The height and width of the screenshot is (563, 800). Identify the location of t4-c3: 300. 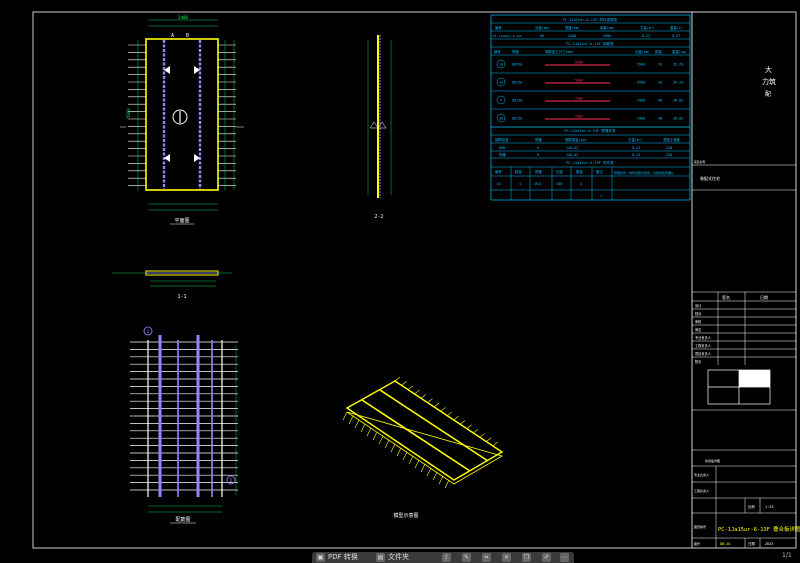
(559, 184).